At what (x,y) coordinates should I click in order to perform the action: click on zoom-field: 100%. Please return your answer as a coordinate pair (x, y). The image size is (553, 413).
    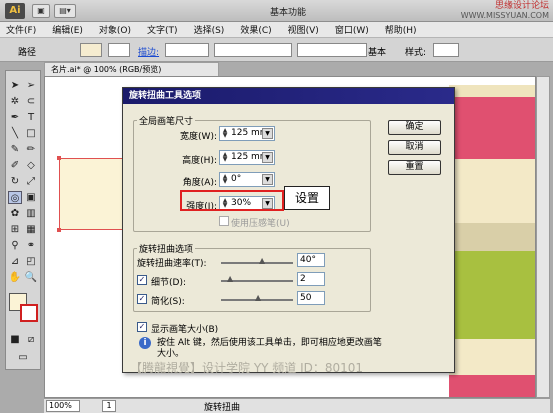
    Looking at the image, I should click on (63, 406).